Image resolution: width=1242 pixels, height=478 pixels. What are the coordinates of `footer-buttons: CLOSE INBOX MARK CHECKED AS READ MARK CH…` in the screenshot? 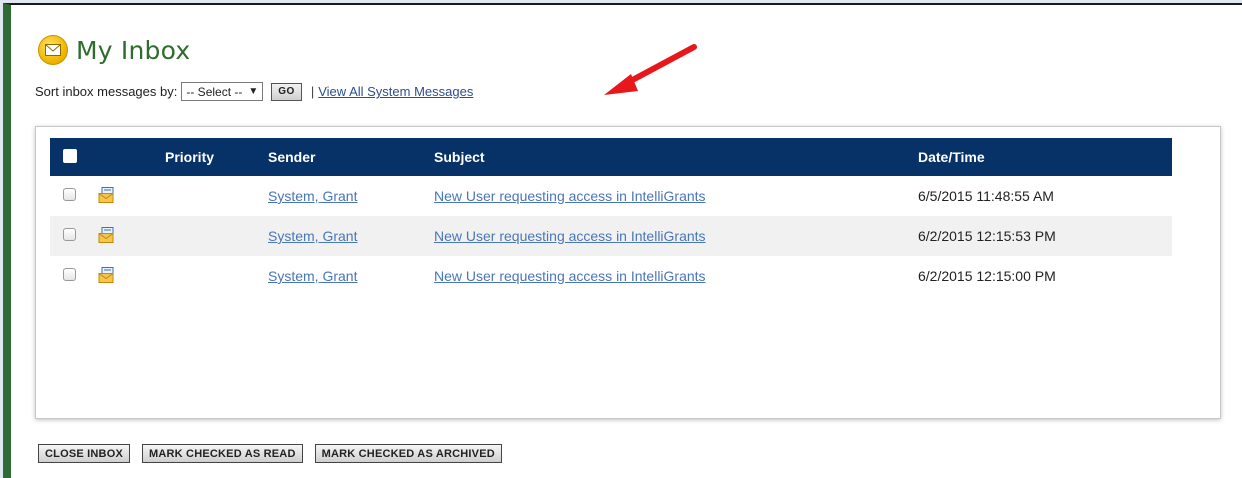 It's located at (276, 453).